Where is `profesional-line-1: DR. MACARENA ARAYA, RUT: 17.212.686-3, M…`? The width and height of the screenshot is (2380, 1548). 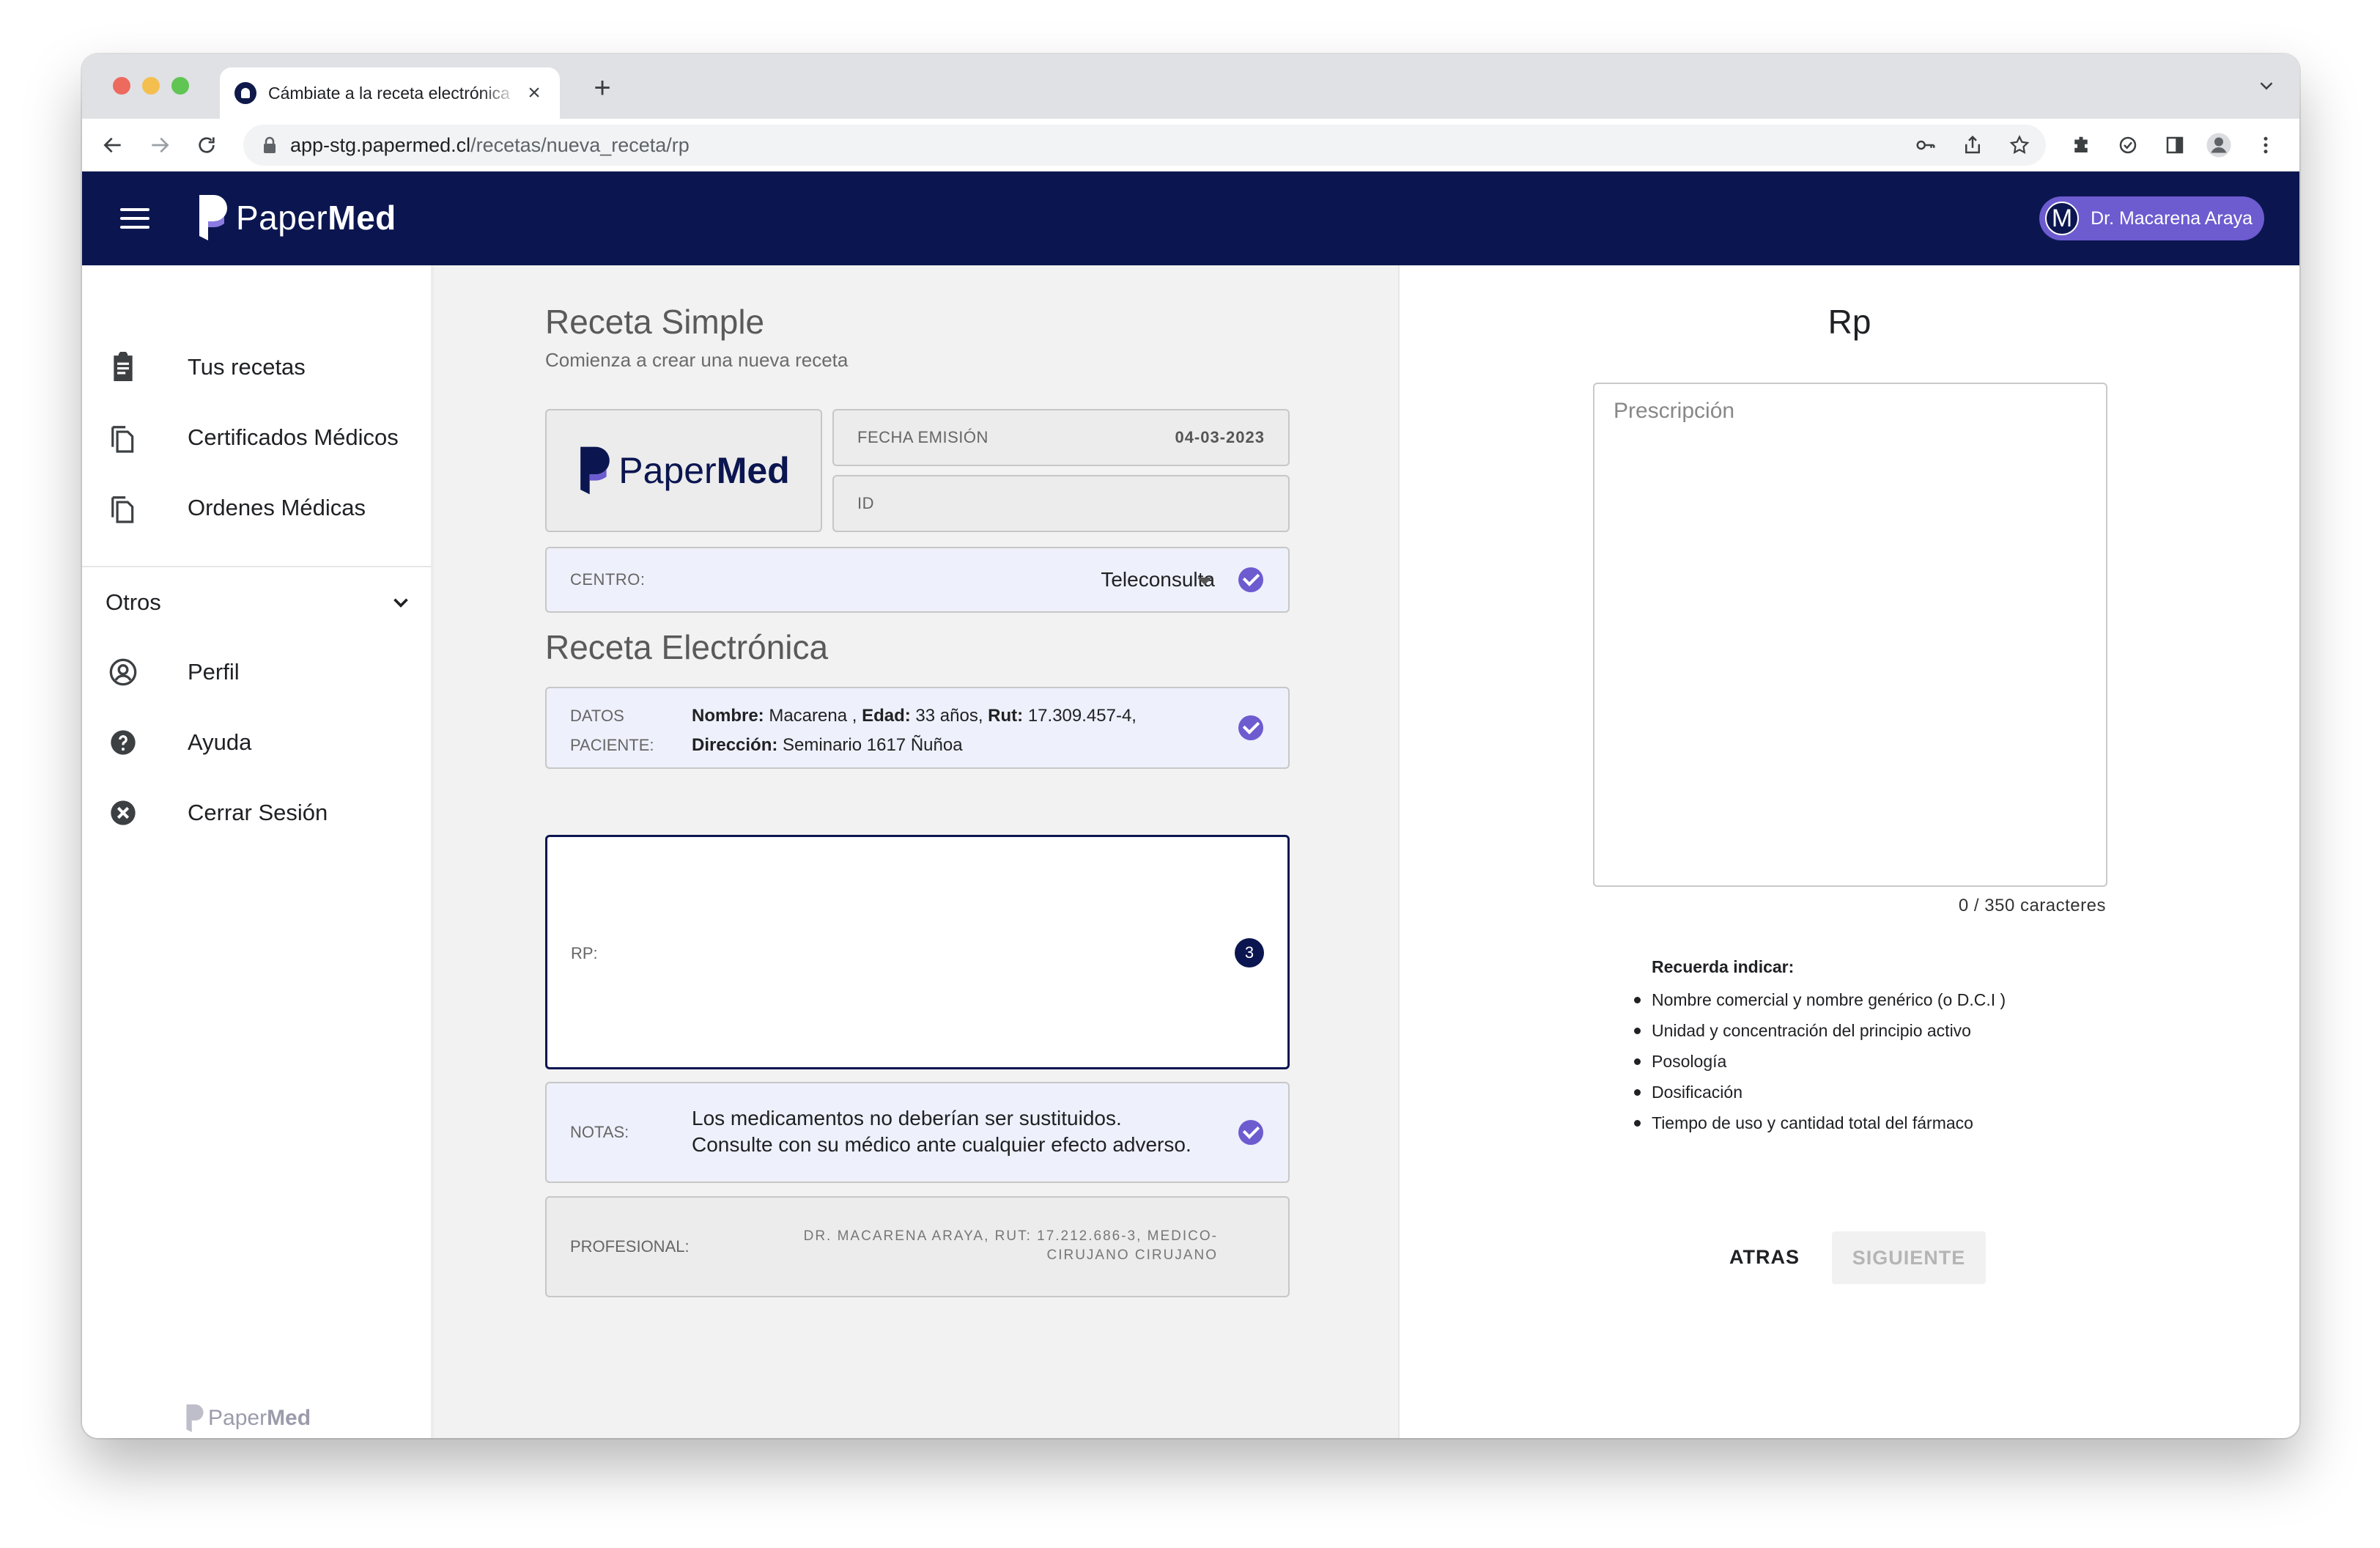 profesional-line-1: DR. MACARENA ARAYA, RUT: 17.212.686-3, M… is located at coordinates (1010, 1236).